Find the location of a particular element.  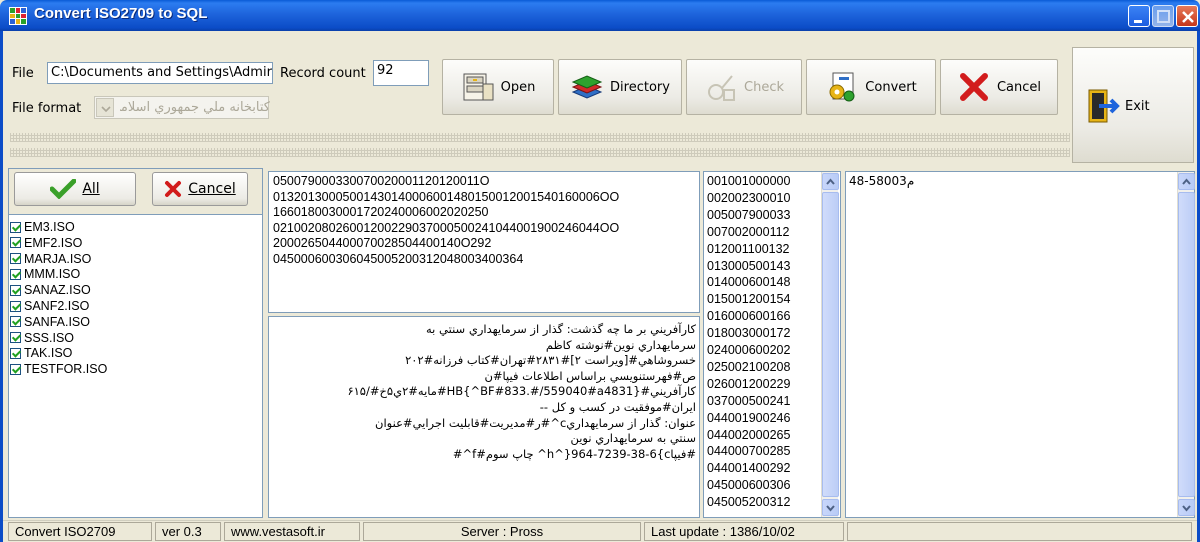

close-button is located at coordinates (1187, 16).